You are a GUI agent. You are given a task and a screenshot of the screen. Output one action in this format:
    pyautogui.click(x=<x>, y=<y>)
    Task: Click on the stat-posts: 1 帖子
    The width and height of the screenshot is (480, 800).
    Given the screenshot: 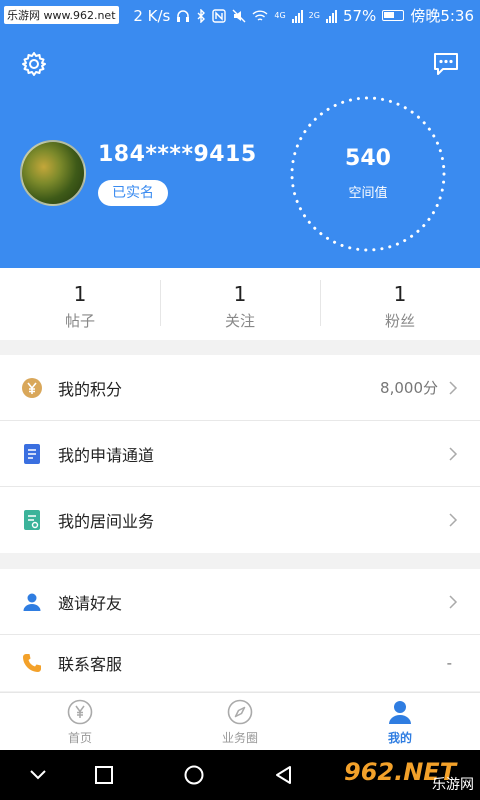 What is the action you would take?
    pyautogui.click(x=80, y=304)
    